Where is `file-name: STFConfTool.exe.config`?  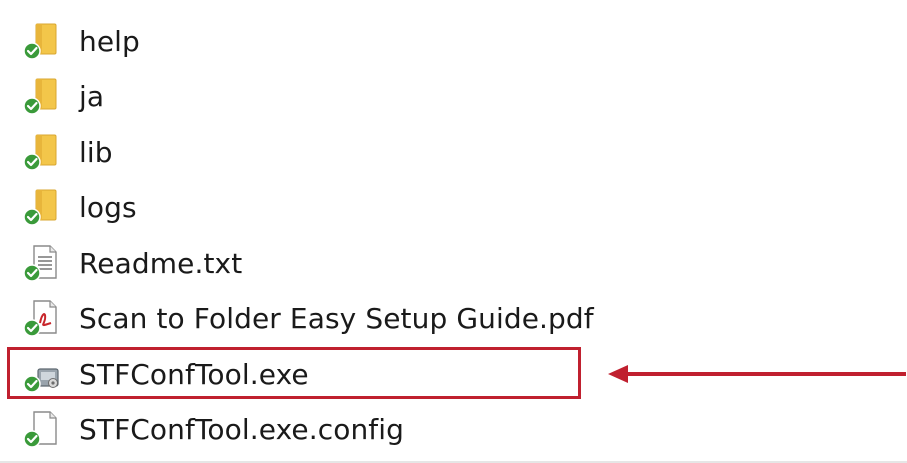
file-name: STFConfTool.exe.config is located at coordinates (242, 430).